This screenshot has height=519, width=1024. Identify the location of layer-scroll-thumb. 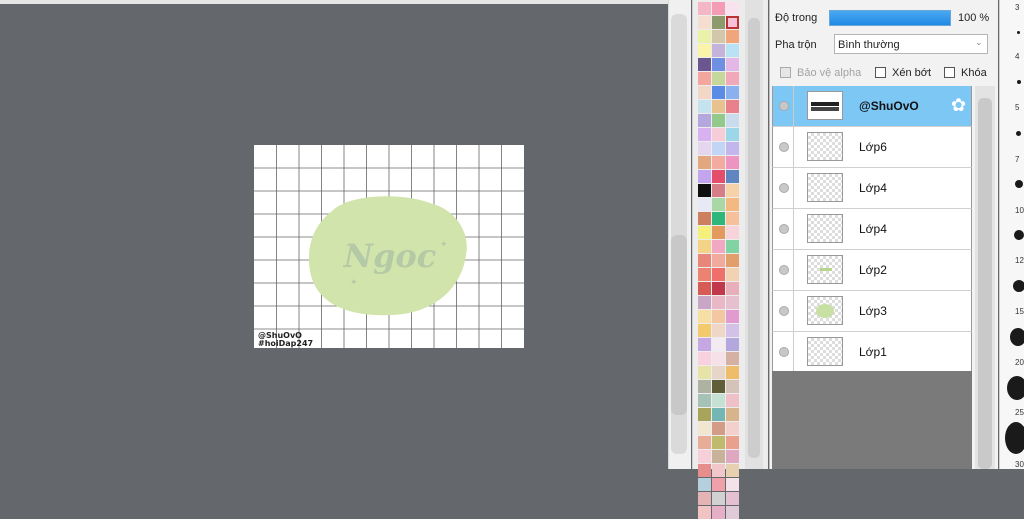
(985, 283).